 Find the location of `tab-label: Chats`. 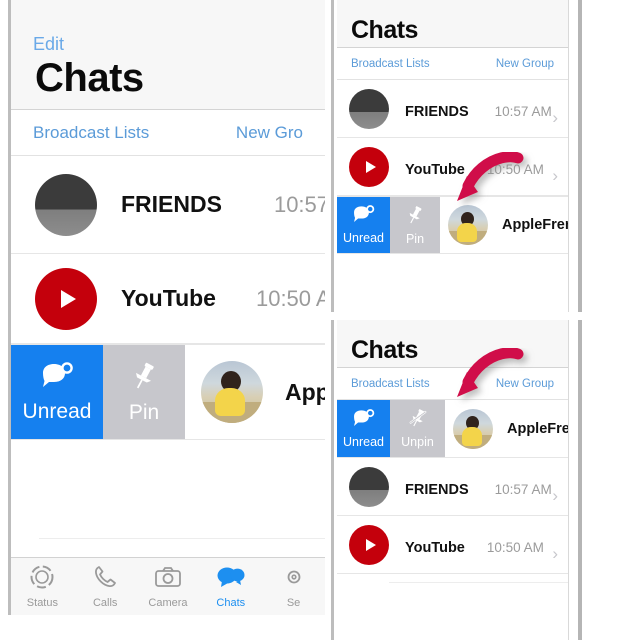

tab-label: Chats is located at coordinates (231, 603).